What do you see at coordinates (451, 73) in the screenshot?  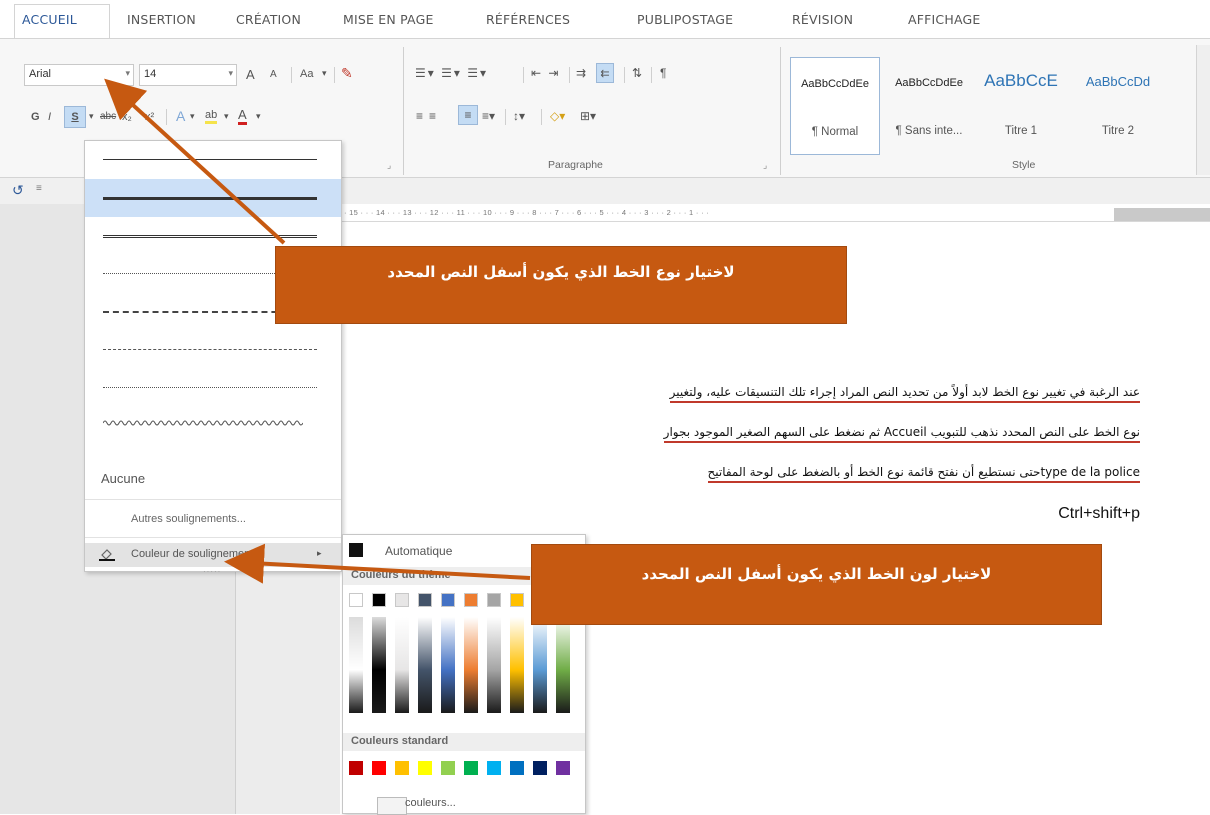 I see `bullets-icon: ☰▾ ☰▾ ☰▾` at bounding box center [451, 73].